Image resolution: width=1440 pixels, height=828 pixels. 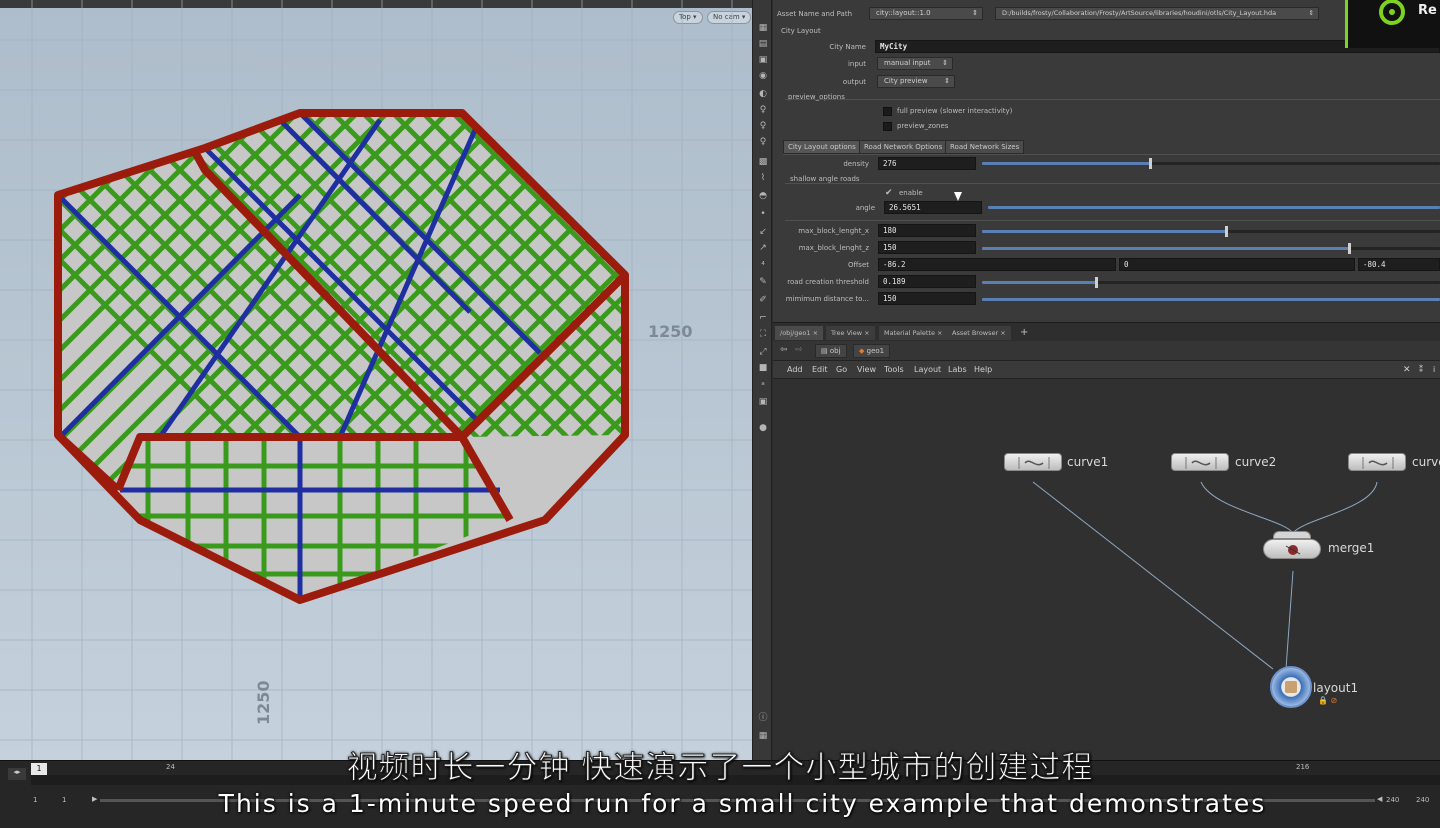 I want to click on frame-icon: ⛶, so click(x=763, y=334).